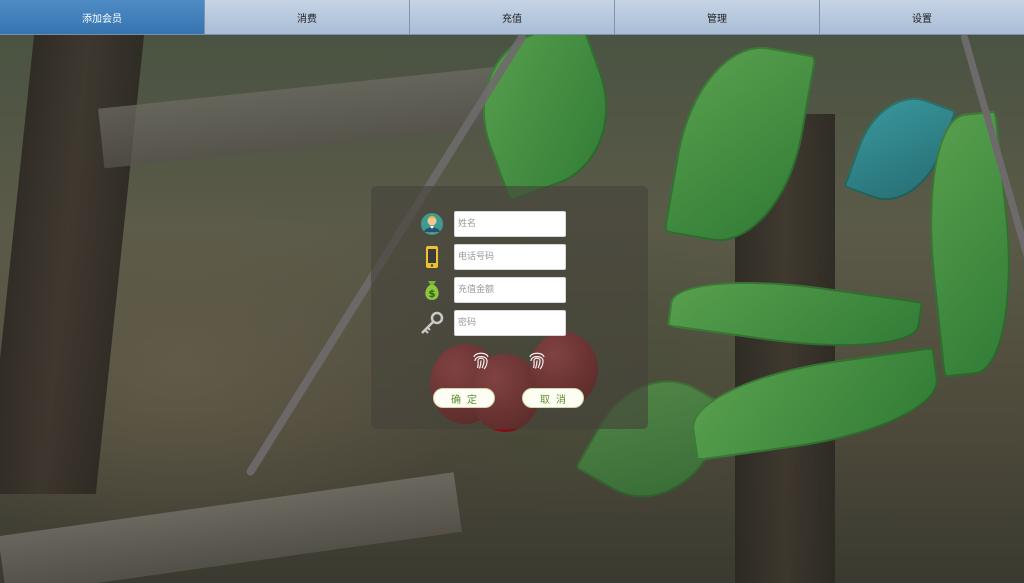  What do you see at coordinates (432, 257) in the screenshot?
I see `mobile-phone-icon` at bounding box center [432, 257].